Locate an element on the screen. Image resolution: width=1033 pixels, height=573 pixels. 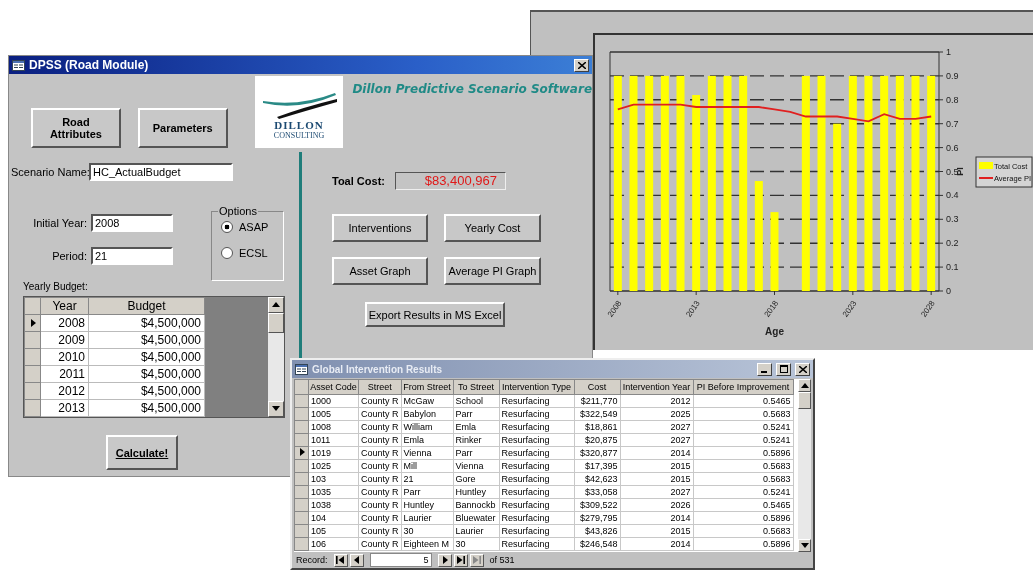
form-button: Yearly Cost is located at coordinates (492, 228).